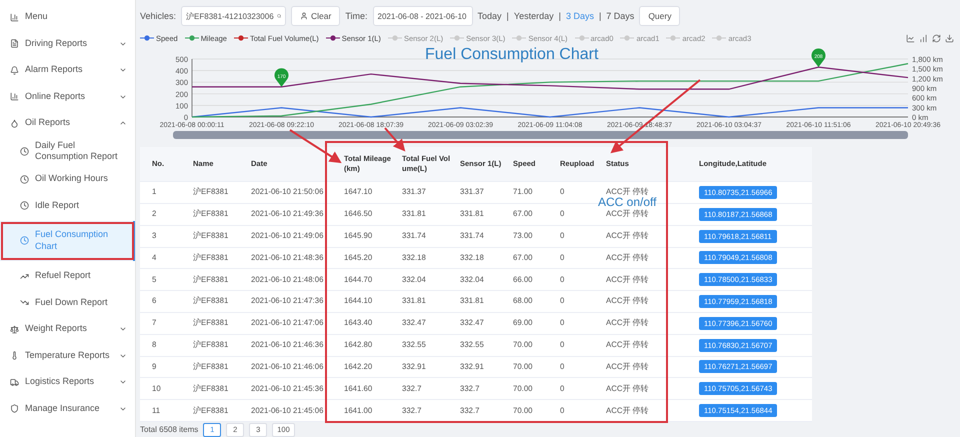 The width and height of the screenshot is (960, 437). What do you see at coordinates (315, 16) in the screenshot?
I see `clear-button: Clear` at bounding box center [315, 16].